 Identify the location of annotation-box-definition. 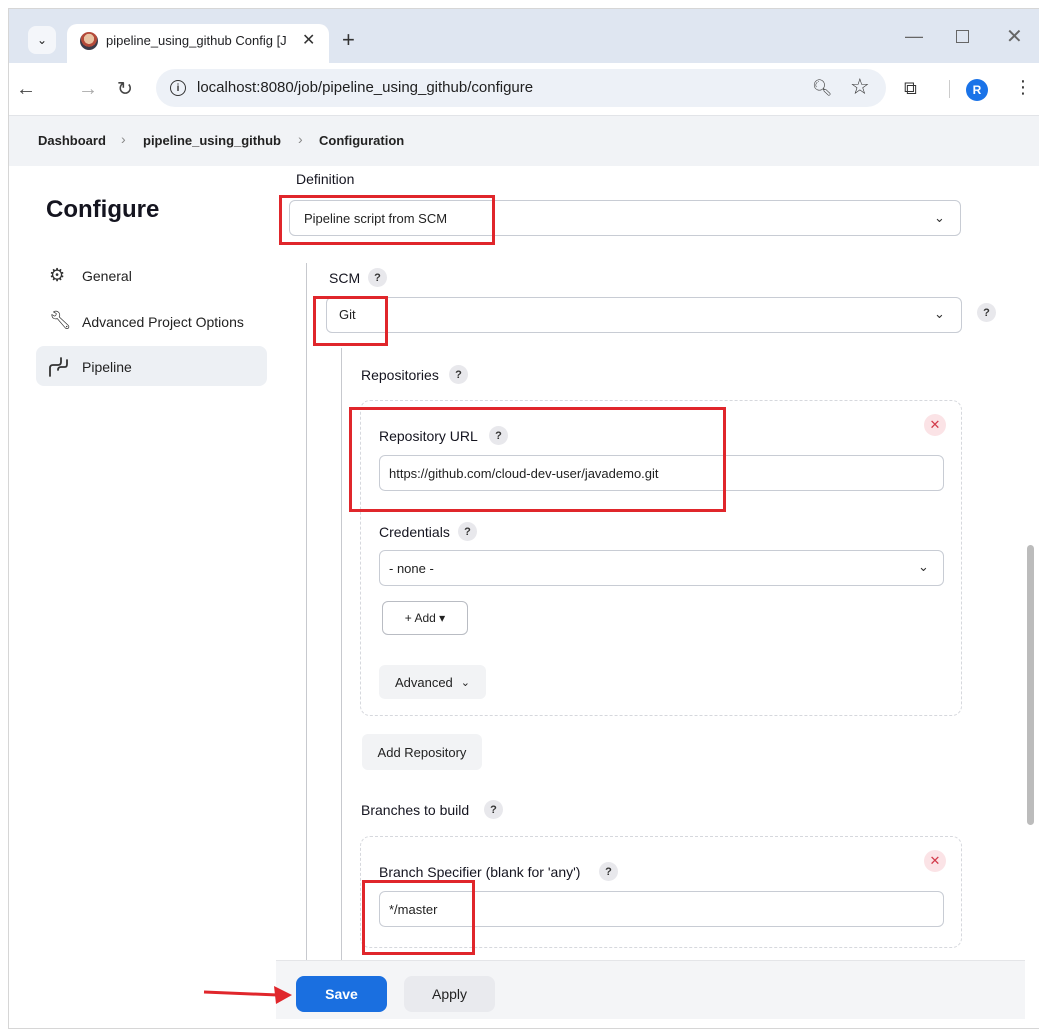
(387, 220).